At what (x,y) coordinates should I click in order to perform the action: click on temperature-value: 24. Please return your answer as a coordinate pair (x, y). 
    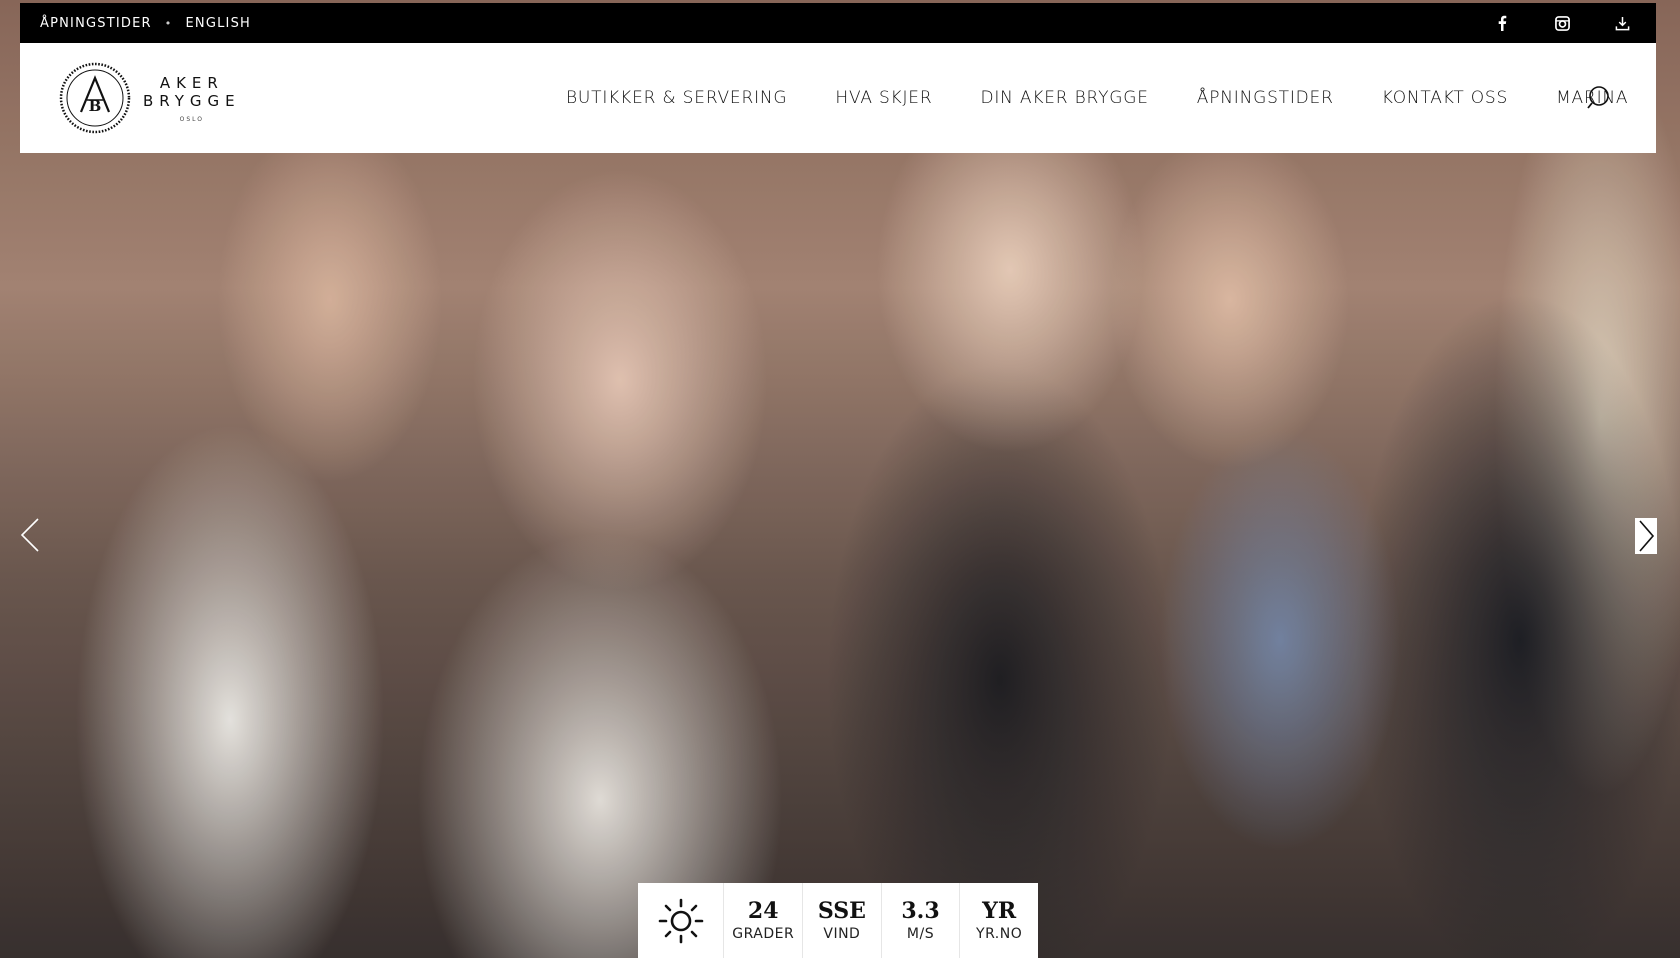
    Looking at the image, I should click on (763, 911).